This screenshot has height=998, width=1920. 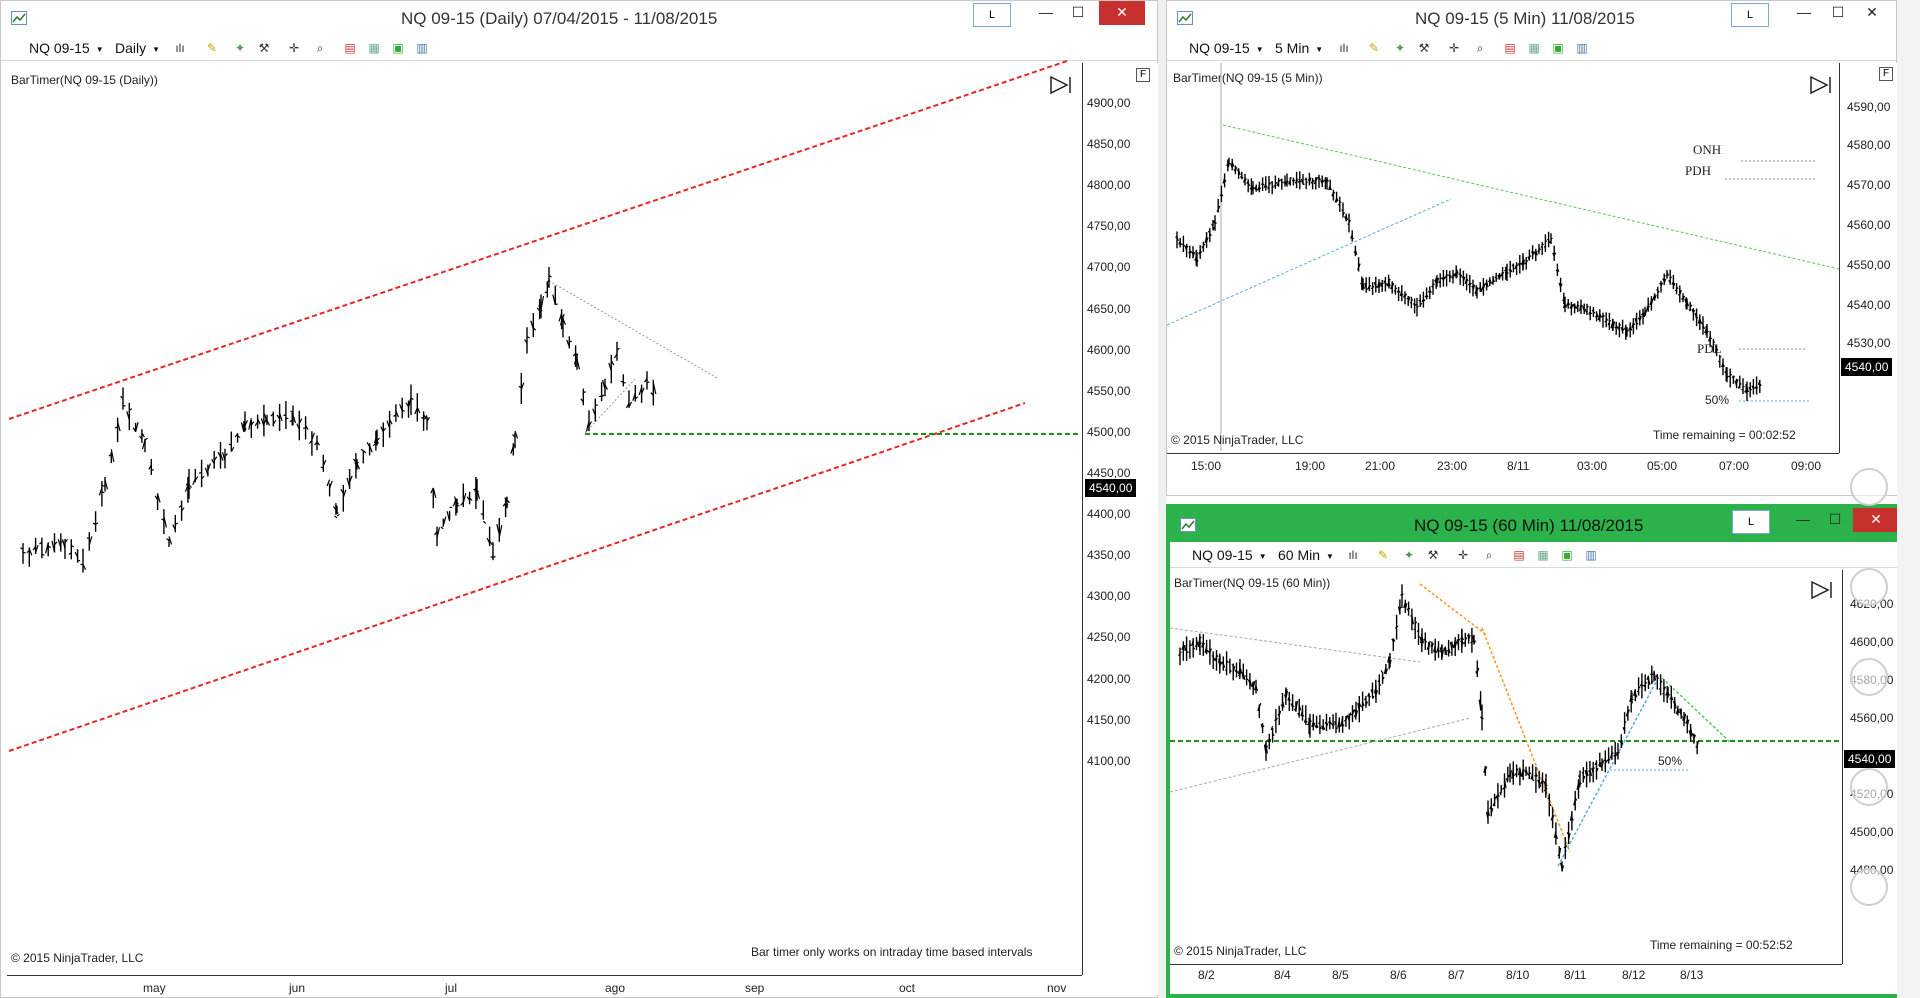 What do you see at coordinates (1109, 555) in the screenshot?
I see `price-tick-label: 4350,00` at bounding box center [1109, 555].